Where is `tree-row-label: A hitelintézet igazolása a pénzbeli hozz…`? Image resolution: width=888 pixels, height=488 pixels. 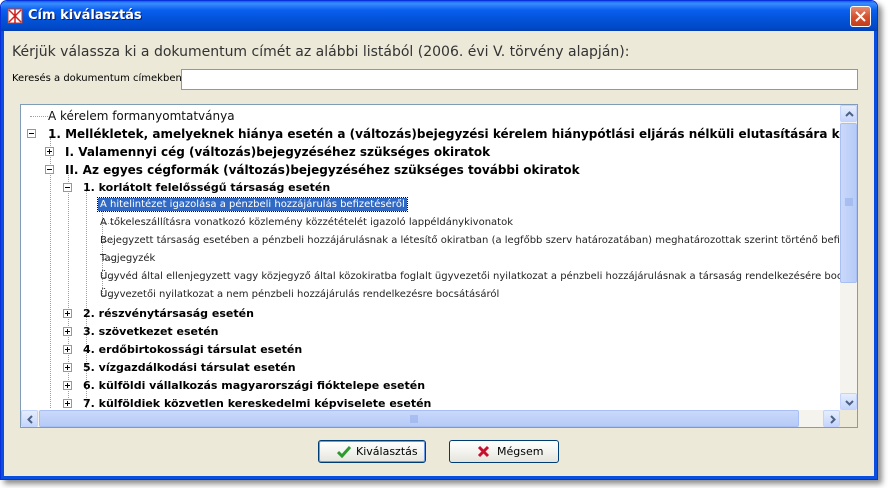 tree-row-label: A hitelintézet igazolása a pénzbeli hozz… is located at coordinates (252, 204).